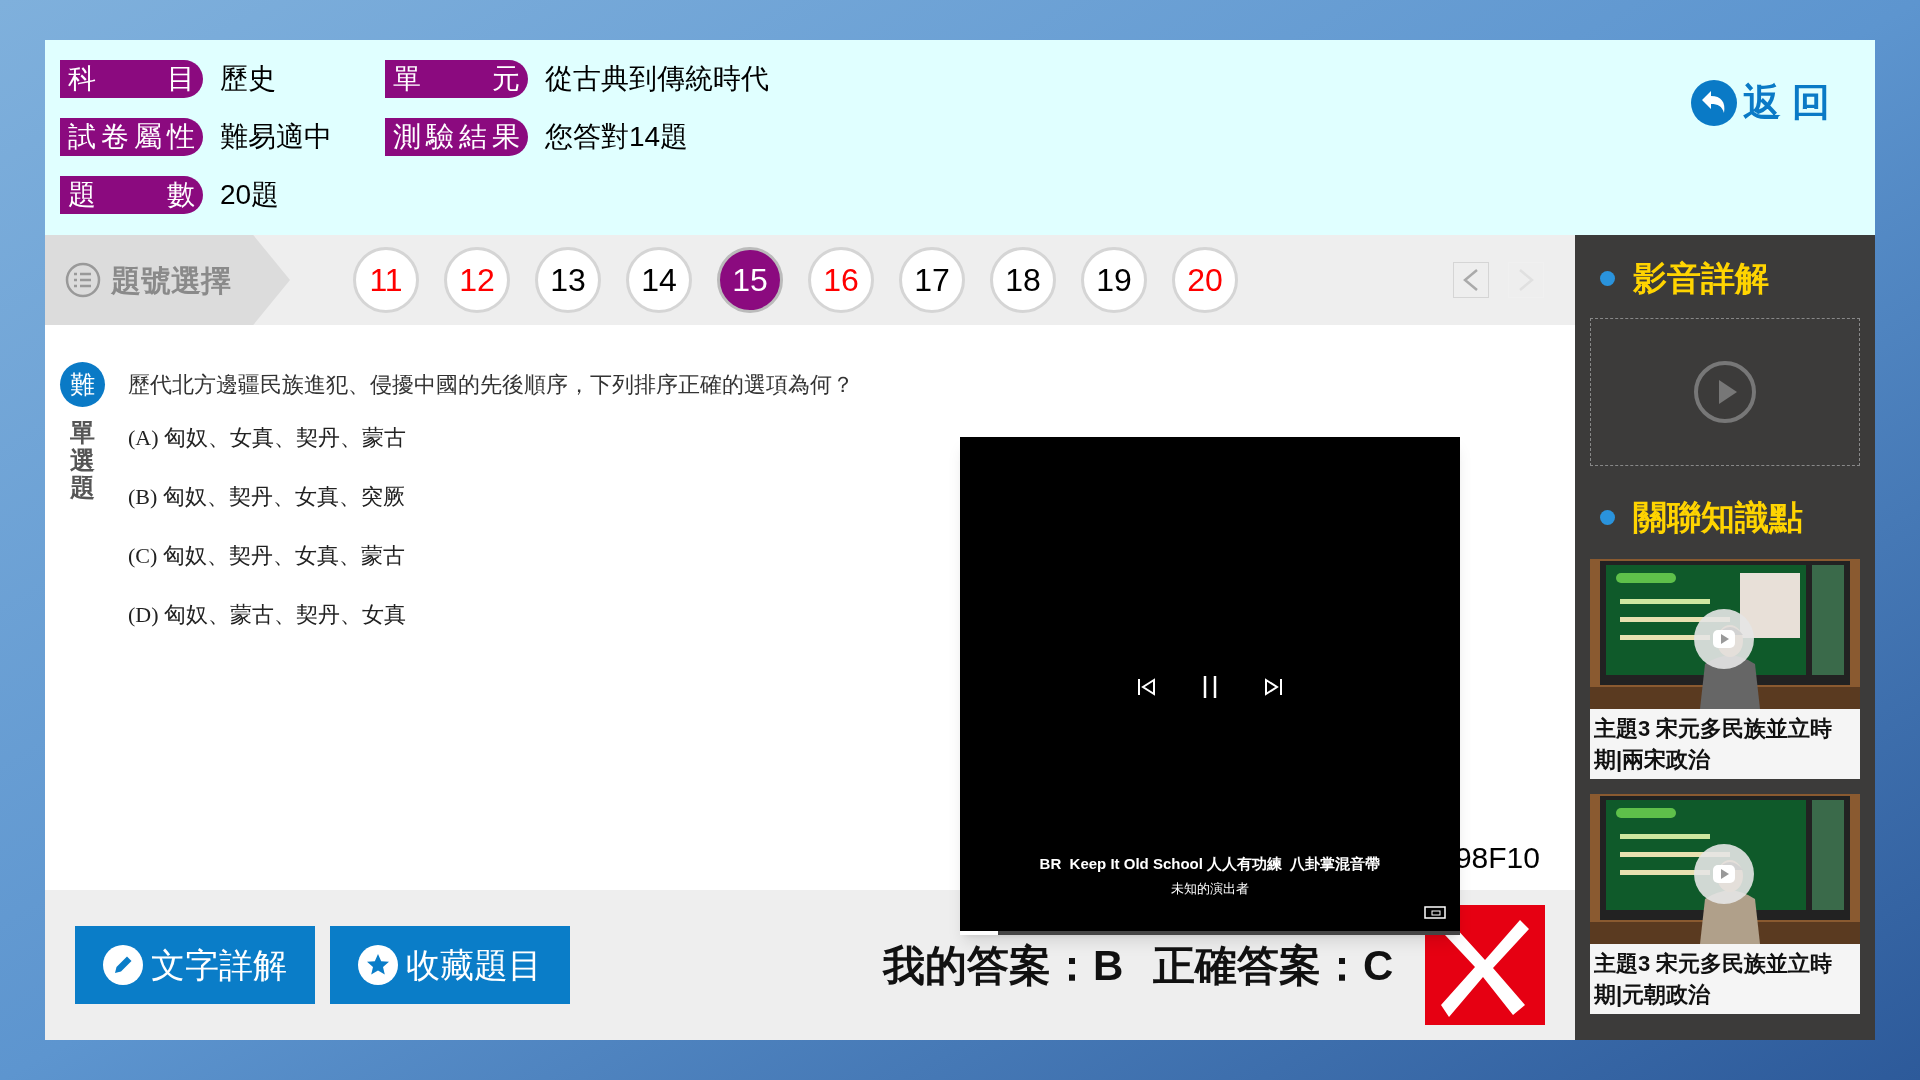  I want to click on pause-icon, so click(1210, 687).